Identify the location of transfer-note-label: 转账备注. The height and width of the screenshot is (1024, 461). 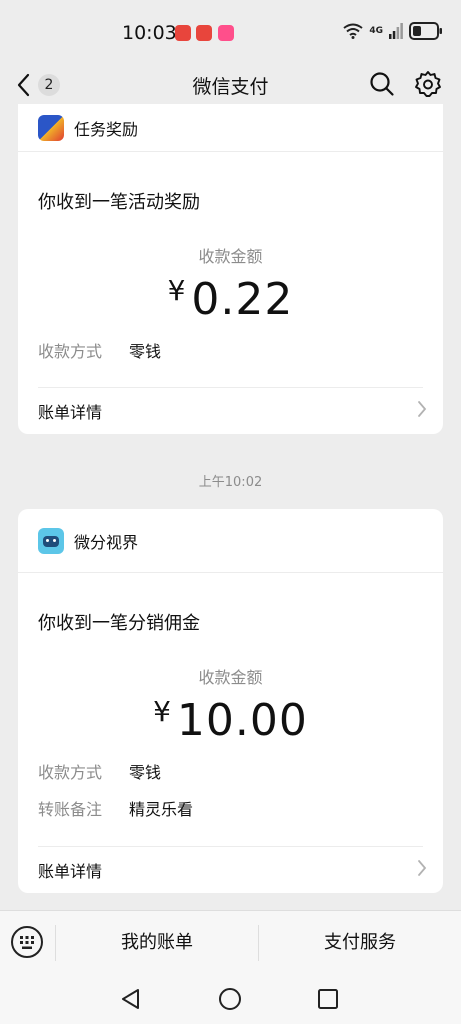
(70, 809).